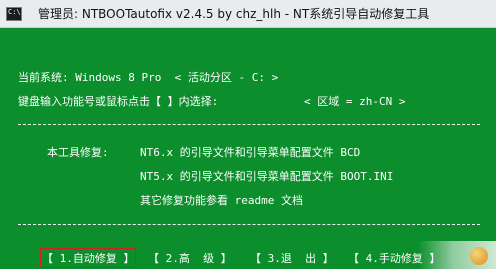  What do you see at coordinates (118, 101) in the screenshot?
I see `input-prompt-line: 键盘输入功能号或鼠标点击【 】内选择:` at bounding box center [118, 101].